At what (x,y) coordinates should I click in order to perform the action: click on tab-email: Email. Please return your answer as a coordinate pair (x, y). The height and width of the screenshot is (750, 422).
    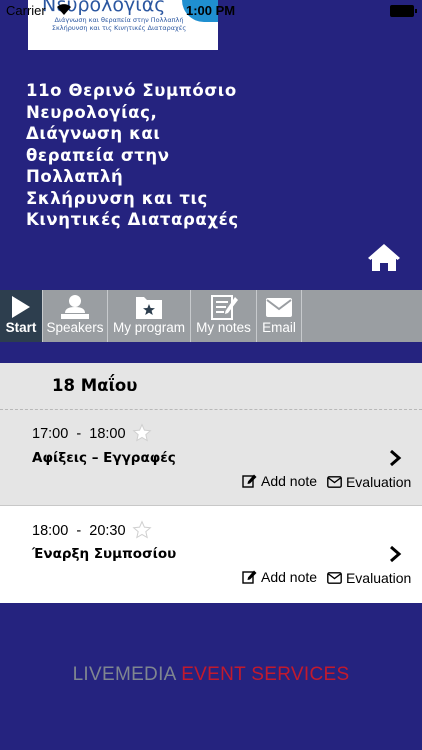
    Looking at the image, I should click on (279, 316).